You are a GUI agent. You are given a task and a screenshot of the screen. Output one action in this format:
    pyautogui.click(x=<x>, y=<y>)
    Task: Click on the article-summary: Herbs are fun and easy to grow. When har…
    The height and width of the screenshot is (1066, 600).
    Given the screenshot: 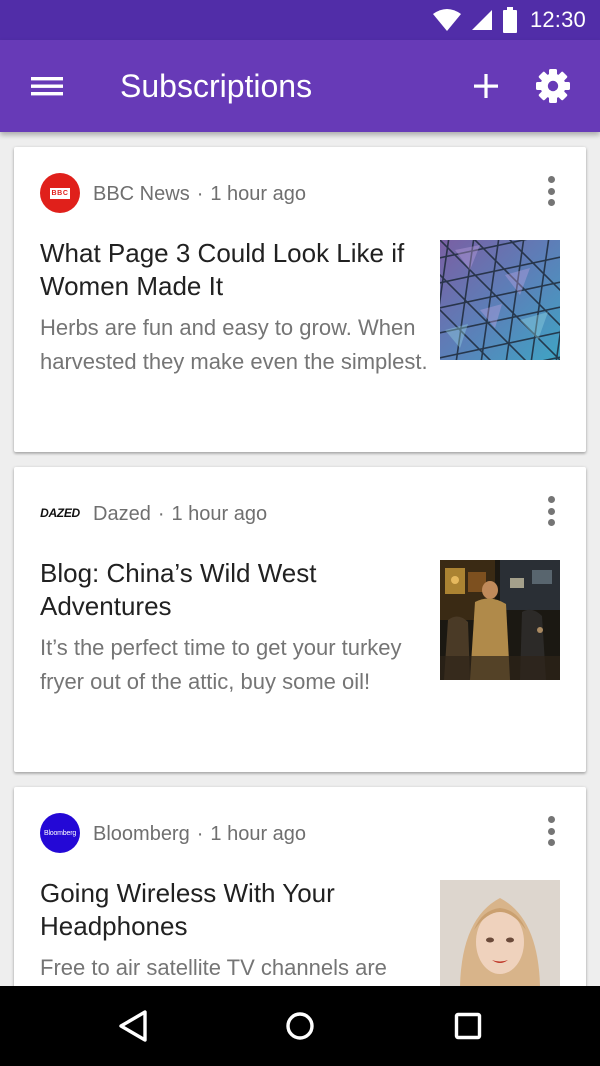 What is the action you would take?
    pyautogui.click(x=234, y=344)
    